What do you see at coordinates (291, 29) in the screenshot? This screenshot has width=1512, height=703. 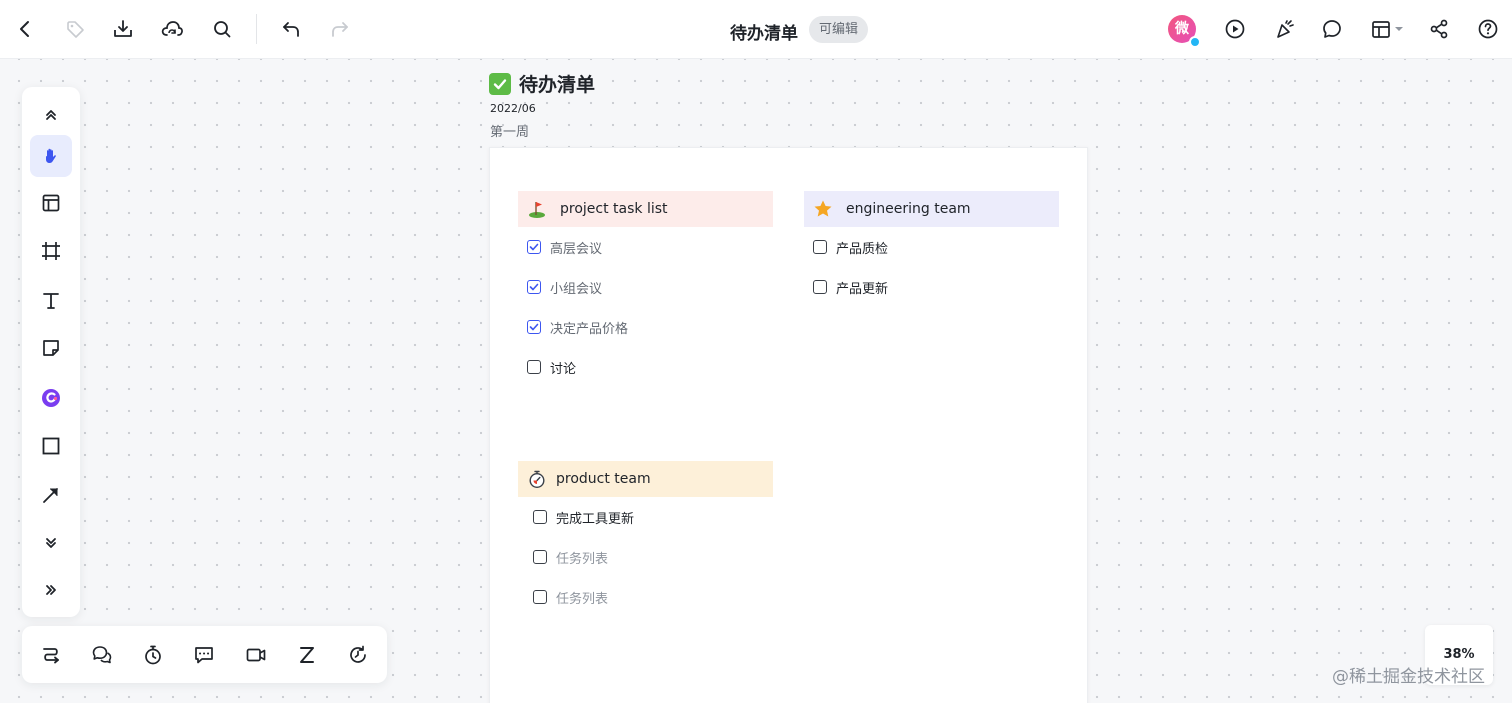 I see `undo-icon` at bounding box center [291, 29].